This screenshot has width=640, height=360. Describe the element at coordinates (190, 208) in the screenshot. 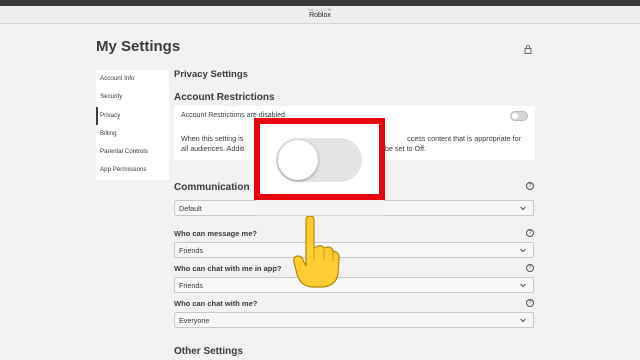

I see `select-value: Default` at that location.